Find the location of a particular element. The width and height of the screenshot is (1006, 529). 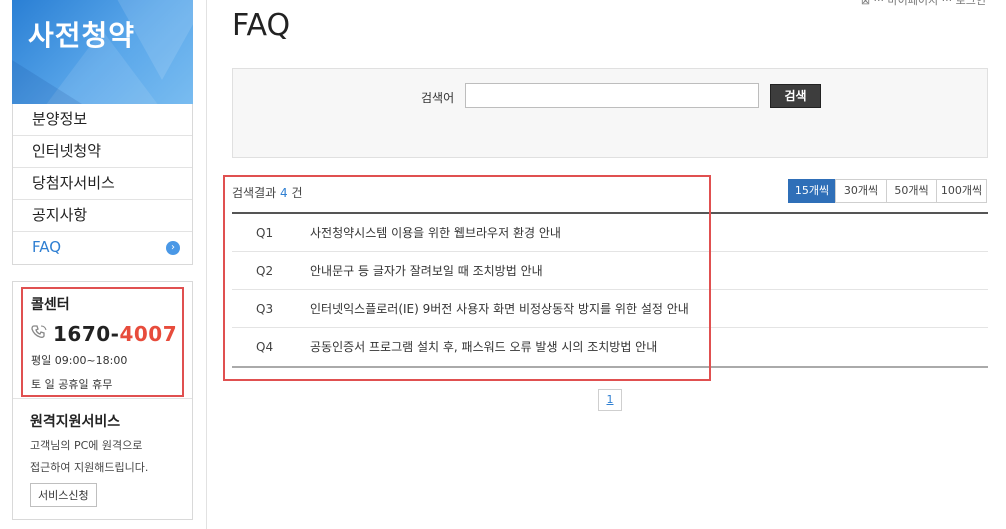

sidebar-item-winner-service: 당첨자서비스 is located at coordinates (102, 184).